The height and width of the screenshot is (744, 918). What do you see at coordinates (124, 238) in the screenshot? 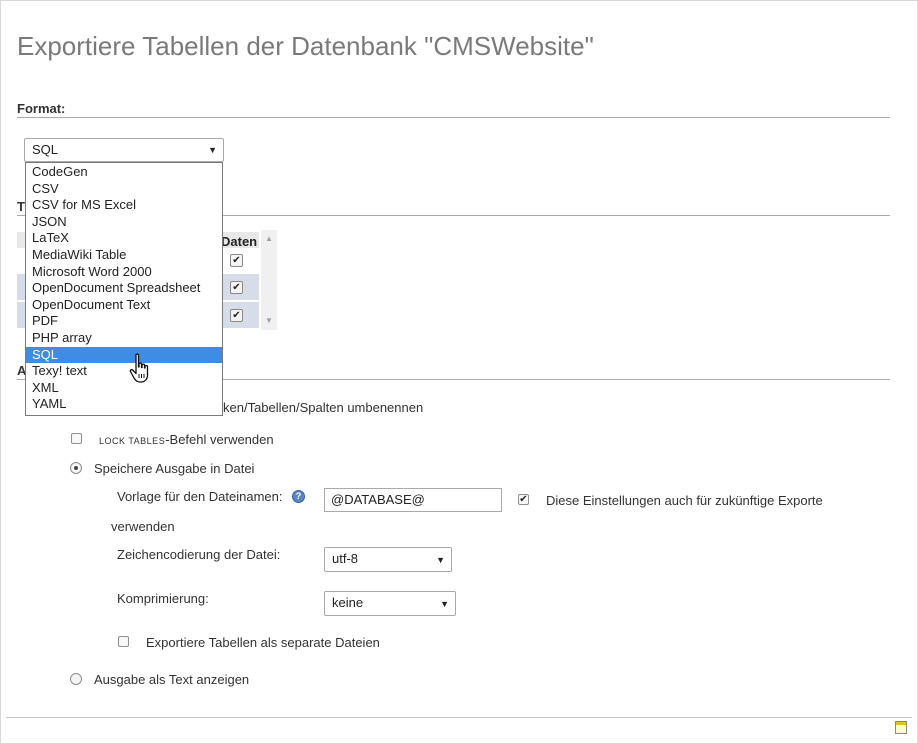
I see `format-option: LaTeX` at bounding box center [124, 238].